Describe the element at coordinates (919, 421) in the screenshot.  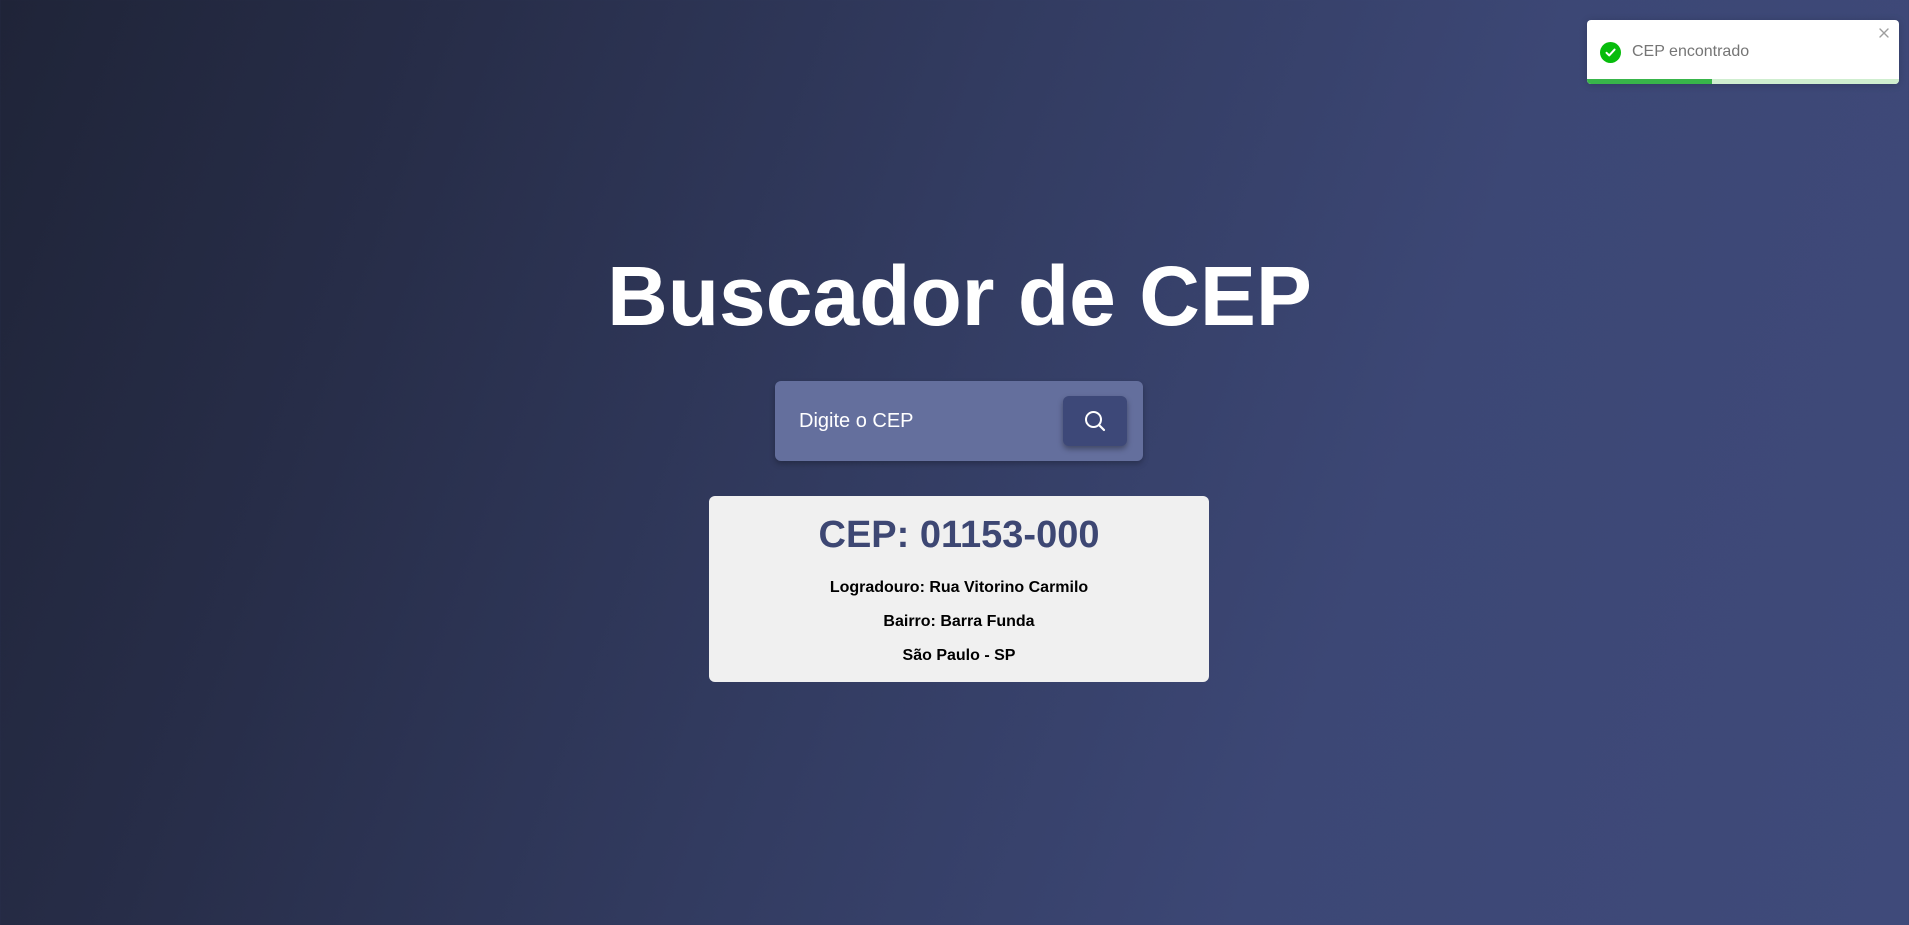
I see `cep-input` at that location.